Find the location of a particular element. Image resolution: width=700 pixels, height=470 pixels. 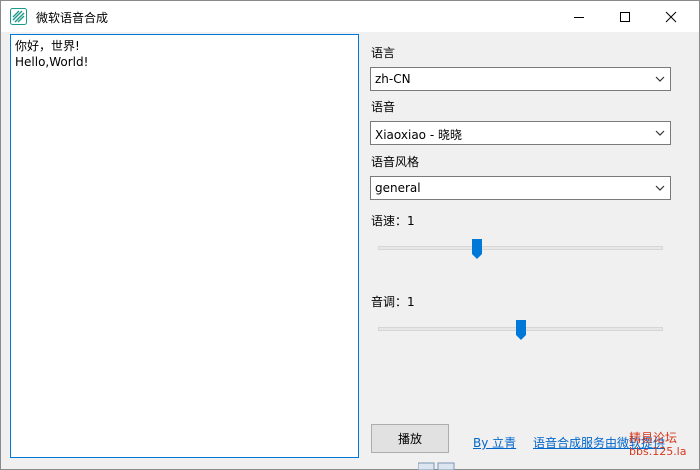

maximize-button is located at coordinates (625, 16).